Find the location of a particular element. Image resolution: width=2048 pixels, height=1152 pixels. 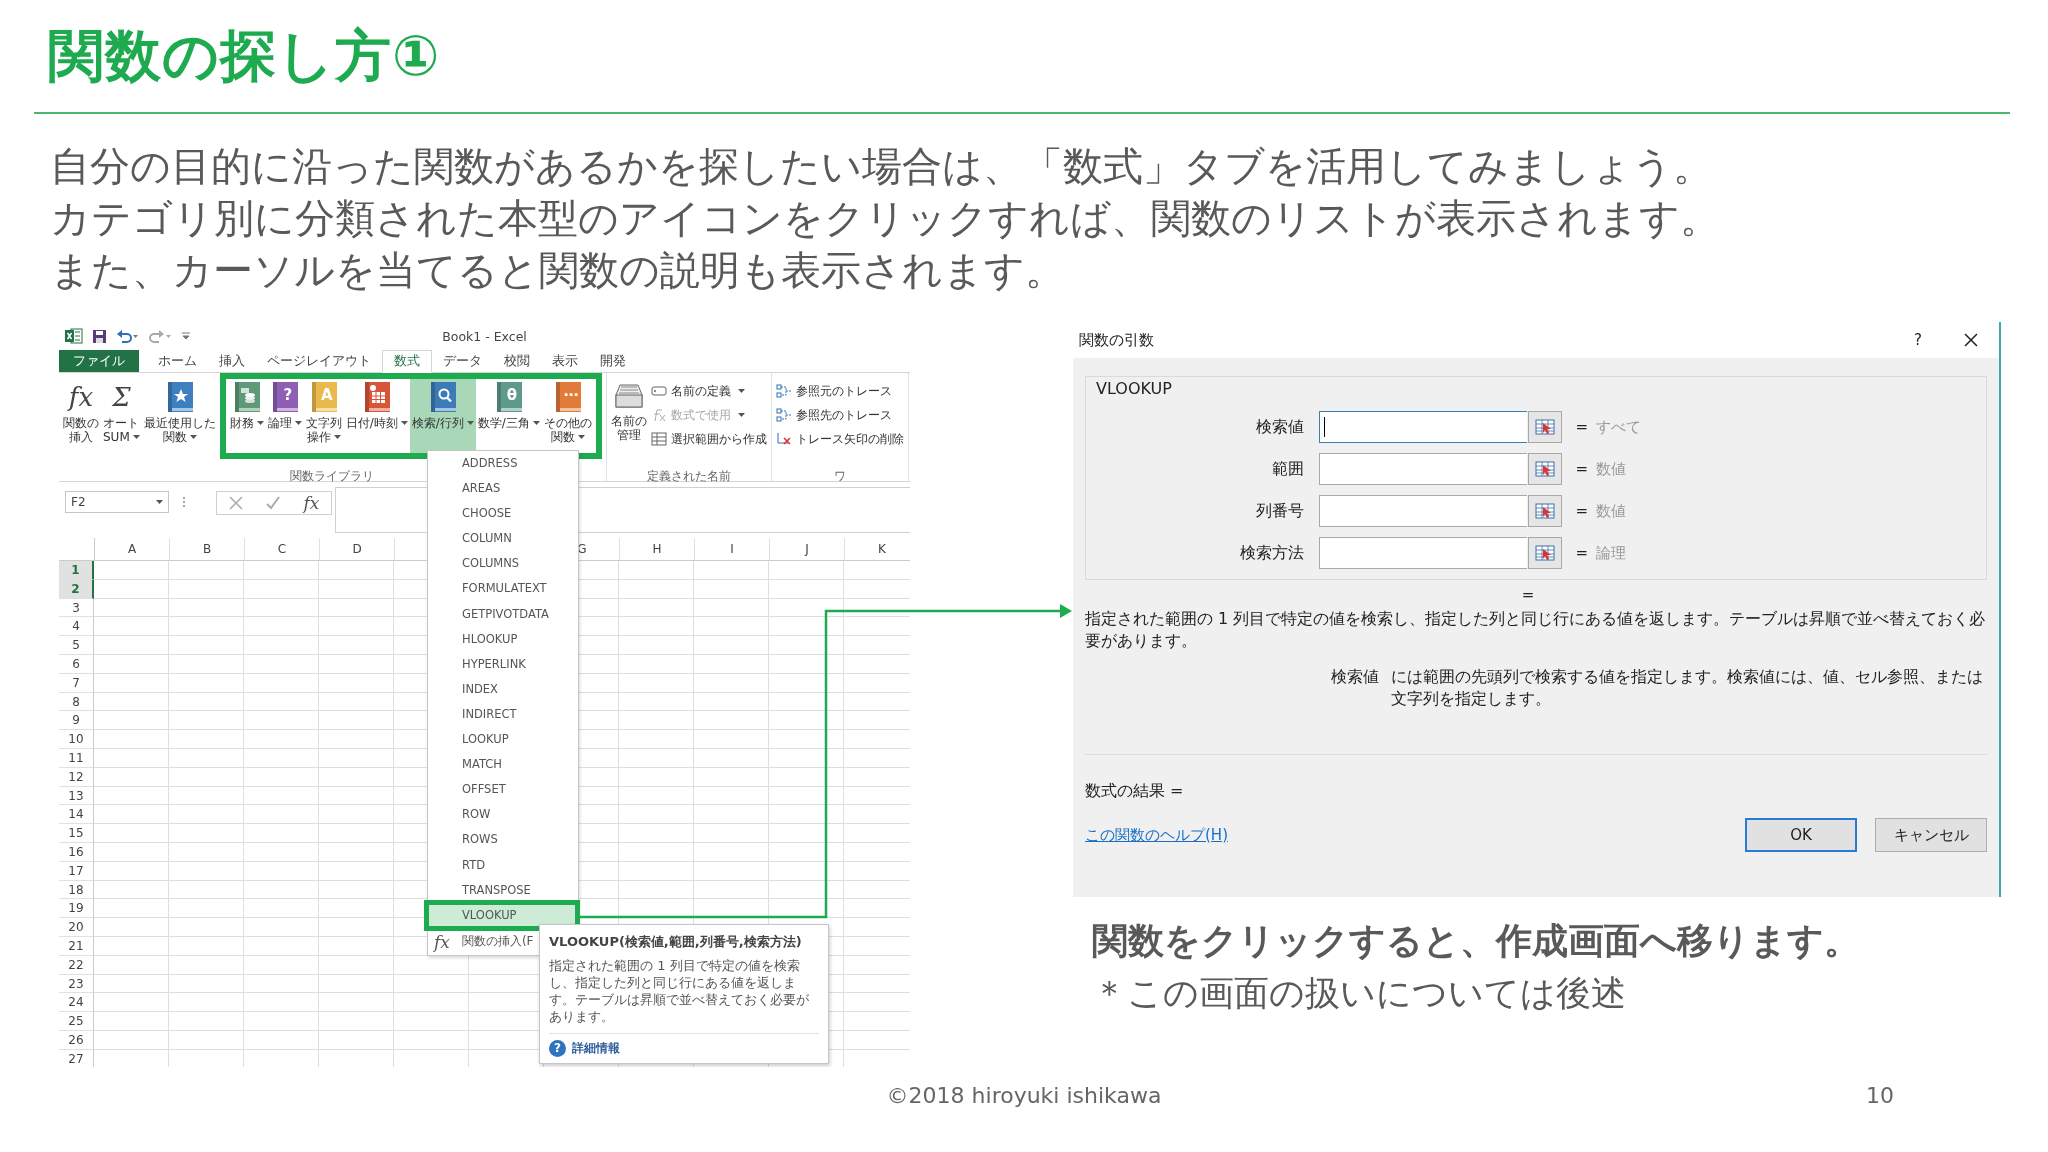

function-icon: Σ is located at coordinates (121, 397).